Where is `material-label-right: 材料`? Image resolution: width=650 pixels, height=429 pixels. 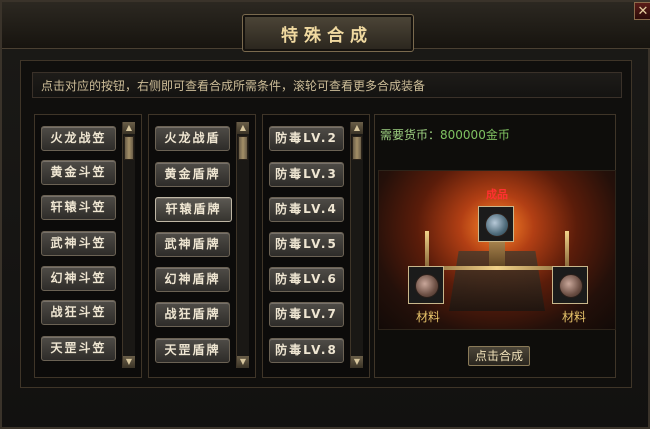 material-label-right: 材料 is located at coordinates (574, 317).